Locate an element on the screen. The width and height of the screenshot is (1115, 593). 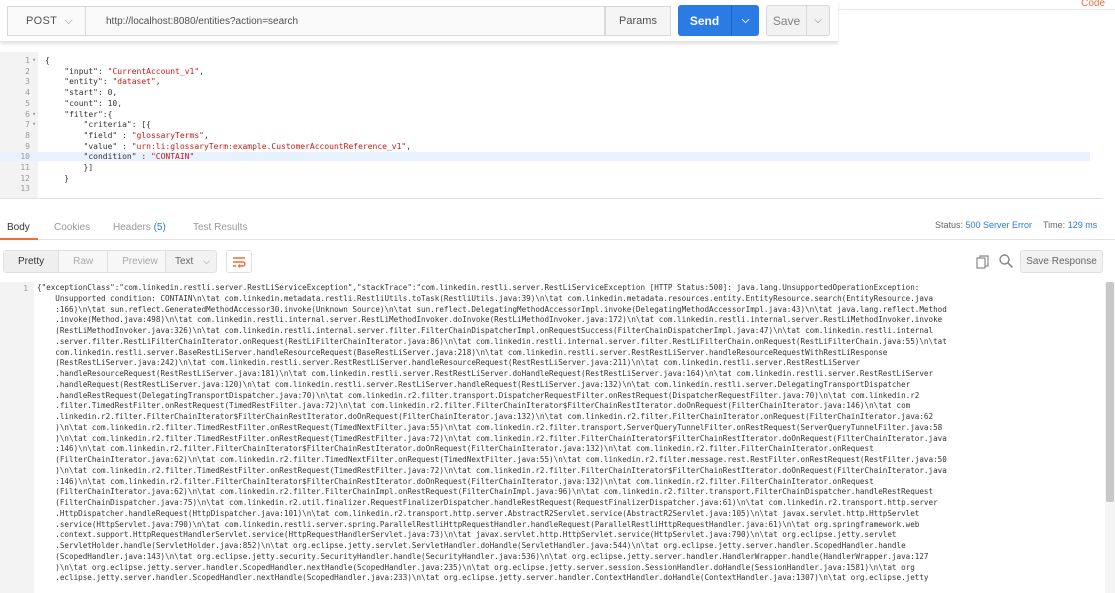
raw-button: Raw is located at coordinates (84, 261).